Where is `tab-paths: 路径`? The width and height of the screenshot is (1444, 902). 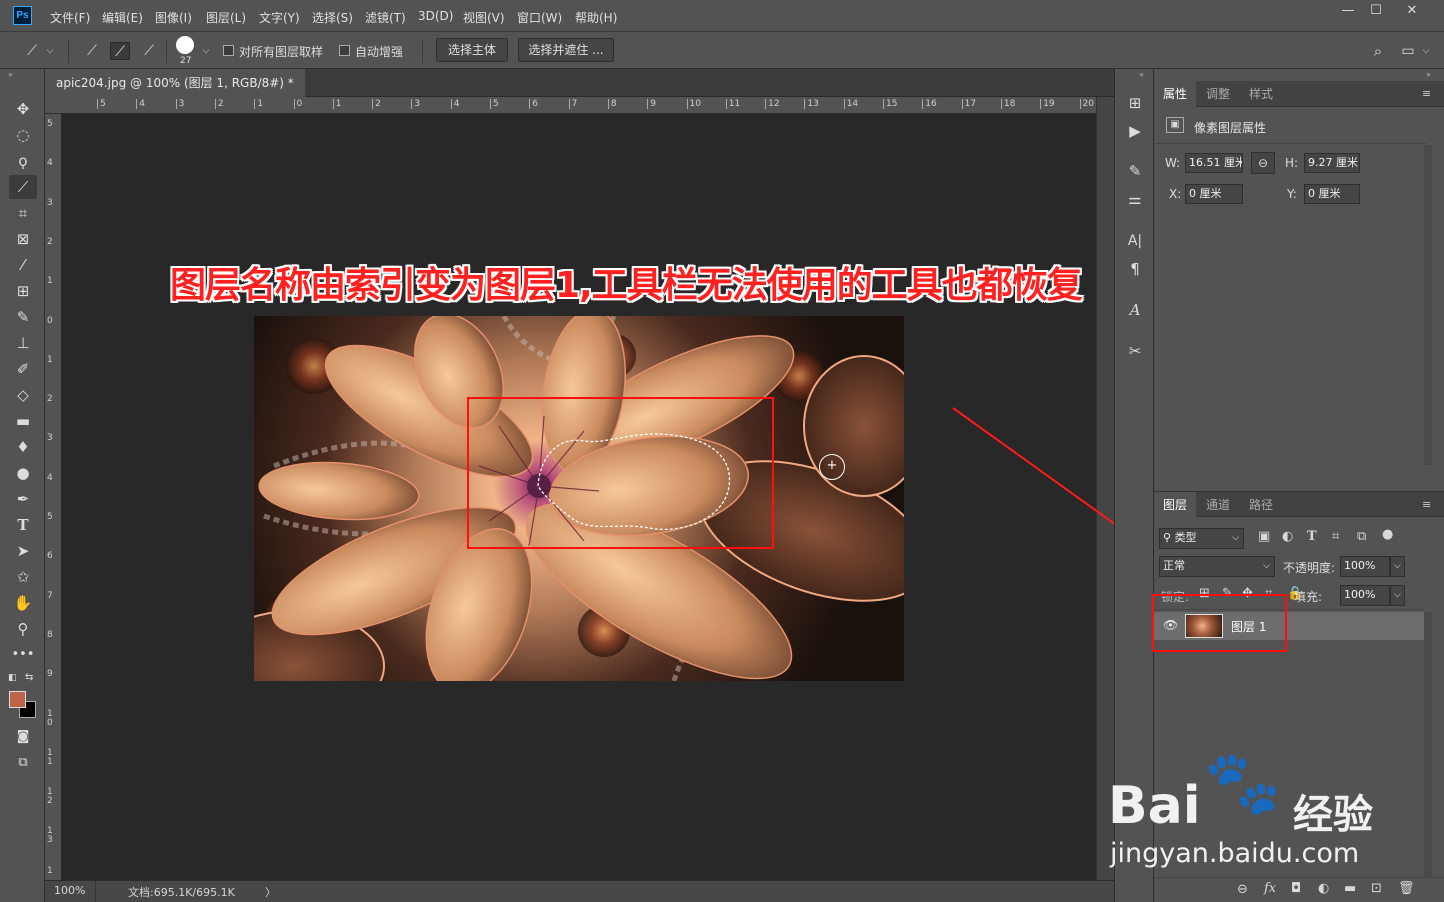 tab-paths: 路径 is located at coordinates (1261, 505).